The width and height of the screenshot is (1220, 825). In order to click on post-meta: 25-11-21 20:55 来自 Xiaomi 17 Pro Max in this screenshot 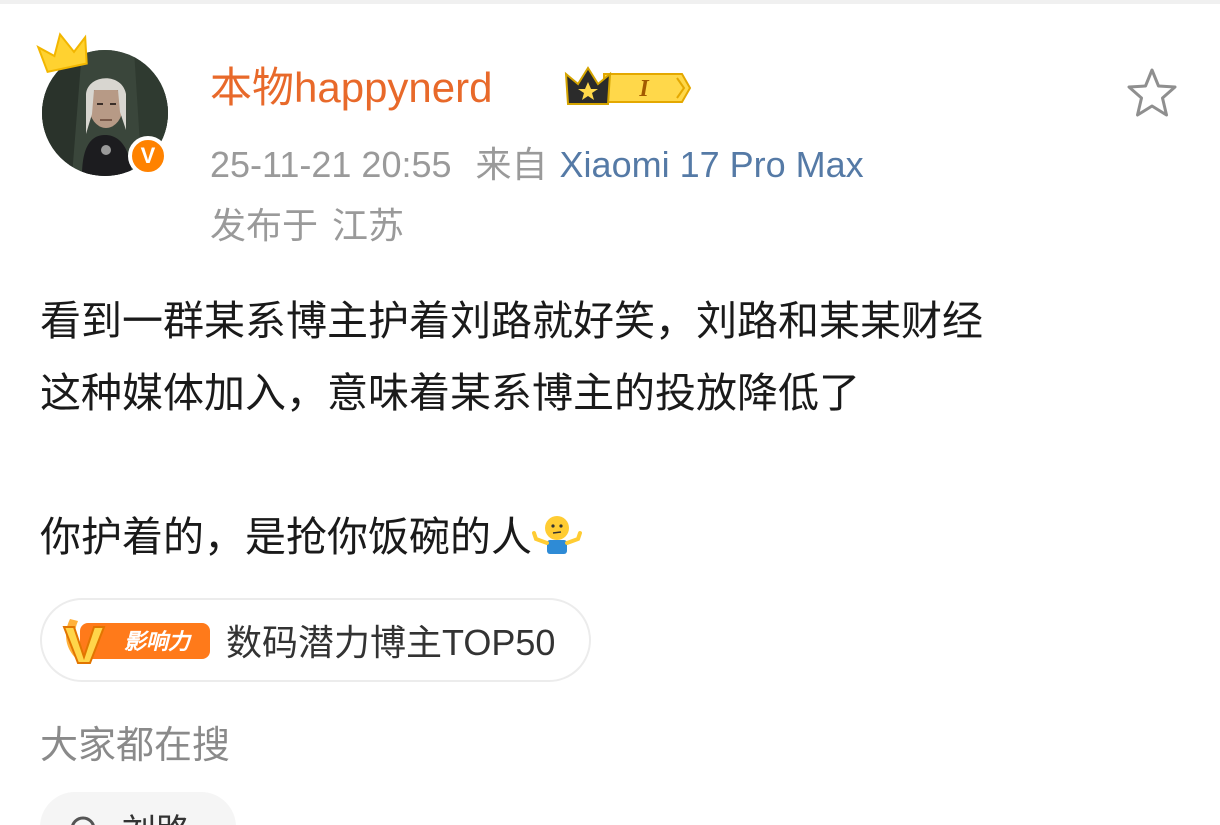, I will do `click(537, 165)`.